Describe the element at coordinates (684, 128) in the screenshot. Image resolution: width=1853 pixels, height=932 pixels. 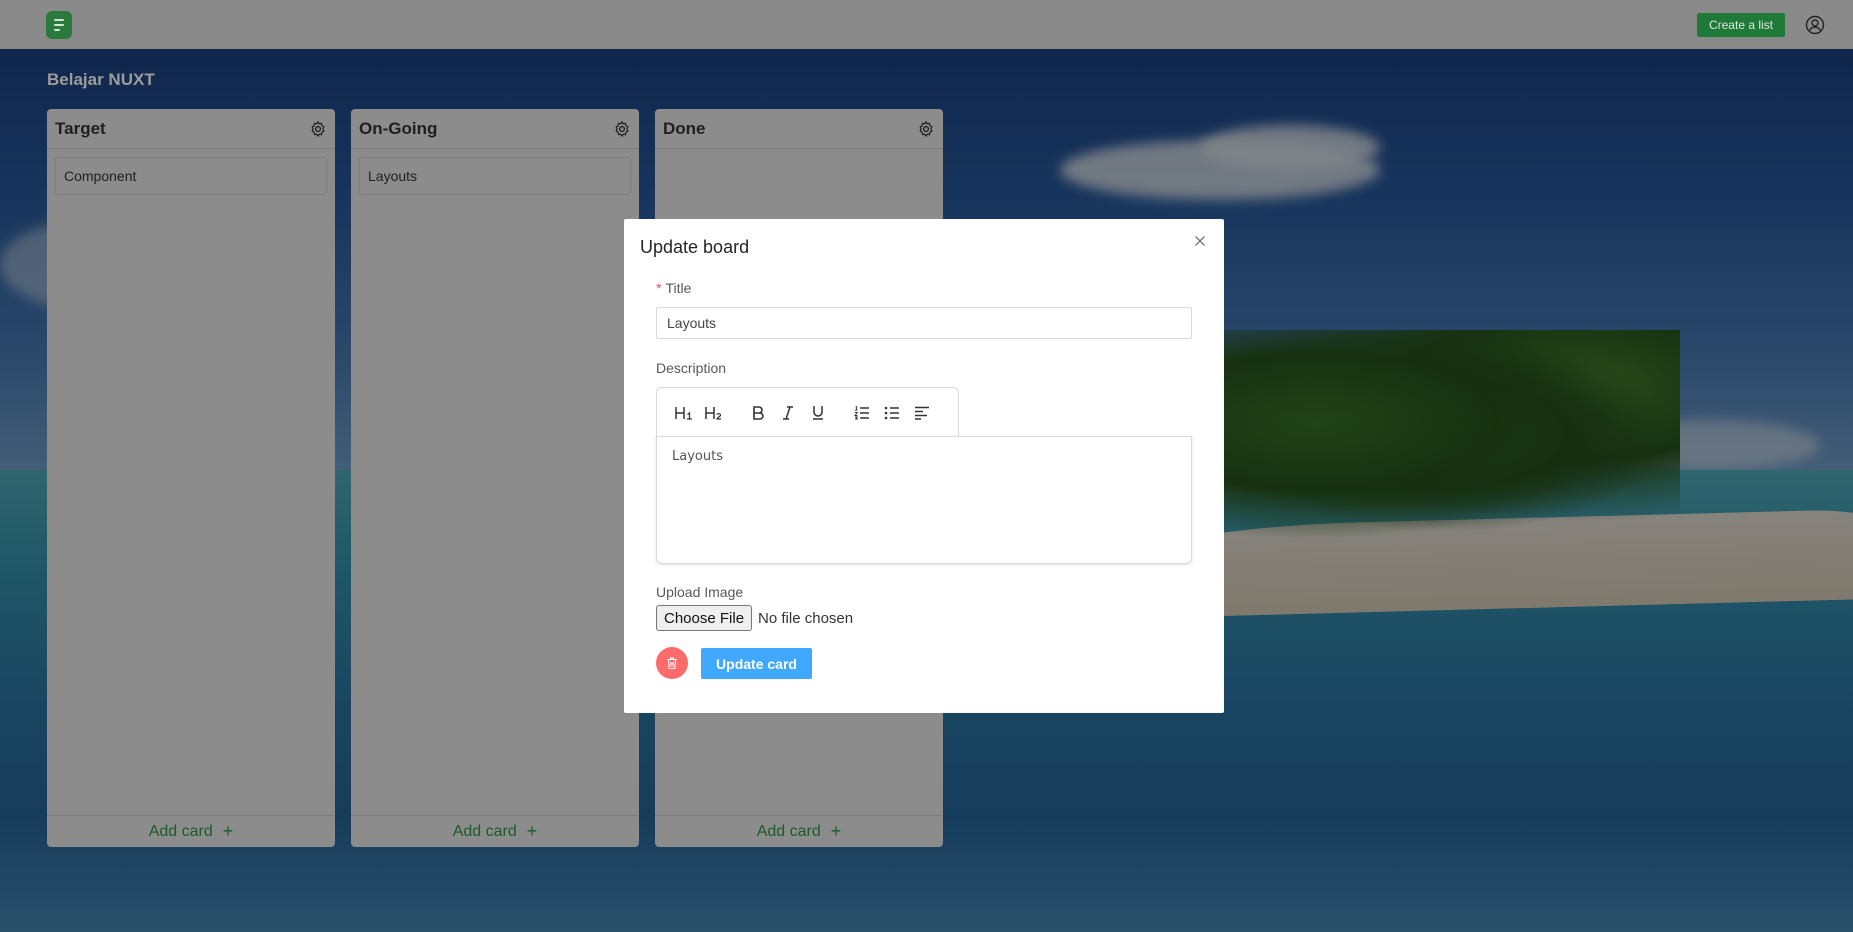
I see `column-title: Done` at that location.